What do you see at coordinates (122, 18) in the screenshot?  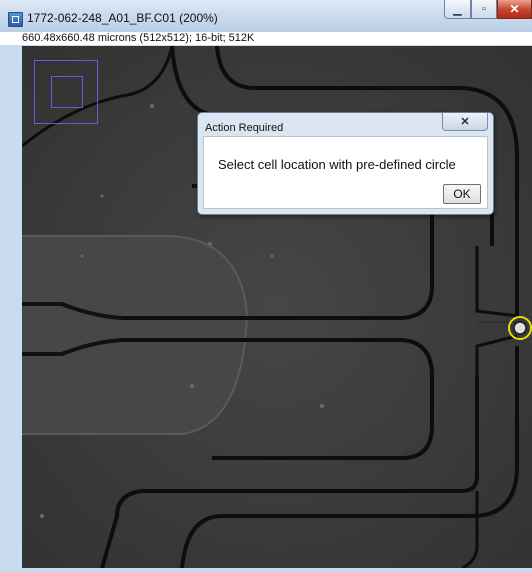 I see `window-title: 1772-062-248_A01_BF.C01 (200%)` at bounding box center [122, 18].